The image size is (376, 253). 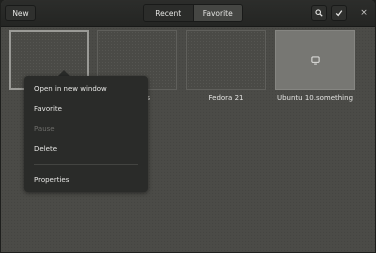 What do you see at coordinates (51, 180) in the screenshot?
I see `menu-item-properties: Properties` at bounding box center [51, 180].